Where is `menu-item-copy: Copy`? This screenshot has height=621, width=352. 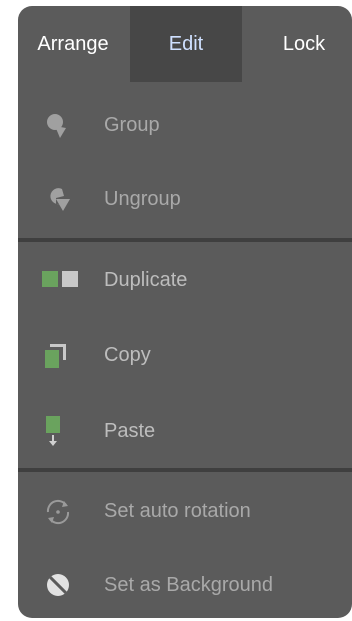
menu-item-copy: Copy is located at coordinates (185, 355).